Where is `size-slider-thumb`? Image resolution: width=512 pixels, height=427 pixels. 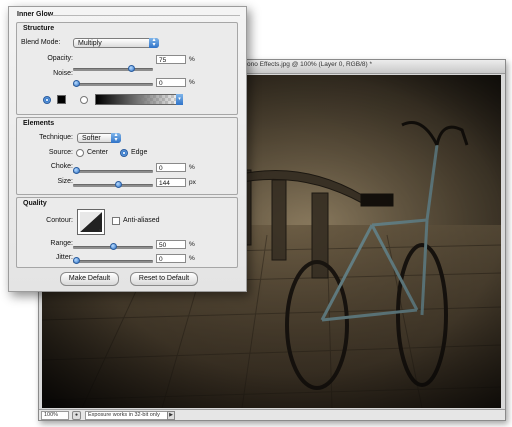 size-slider-thumb is located at coordinates (119, 184).